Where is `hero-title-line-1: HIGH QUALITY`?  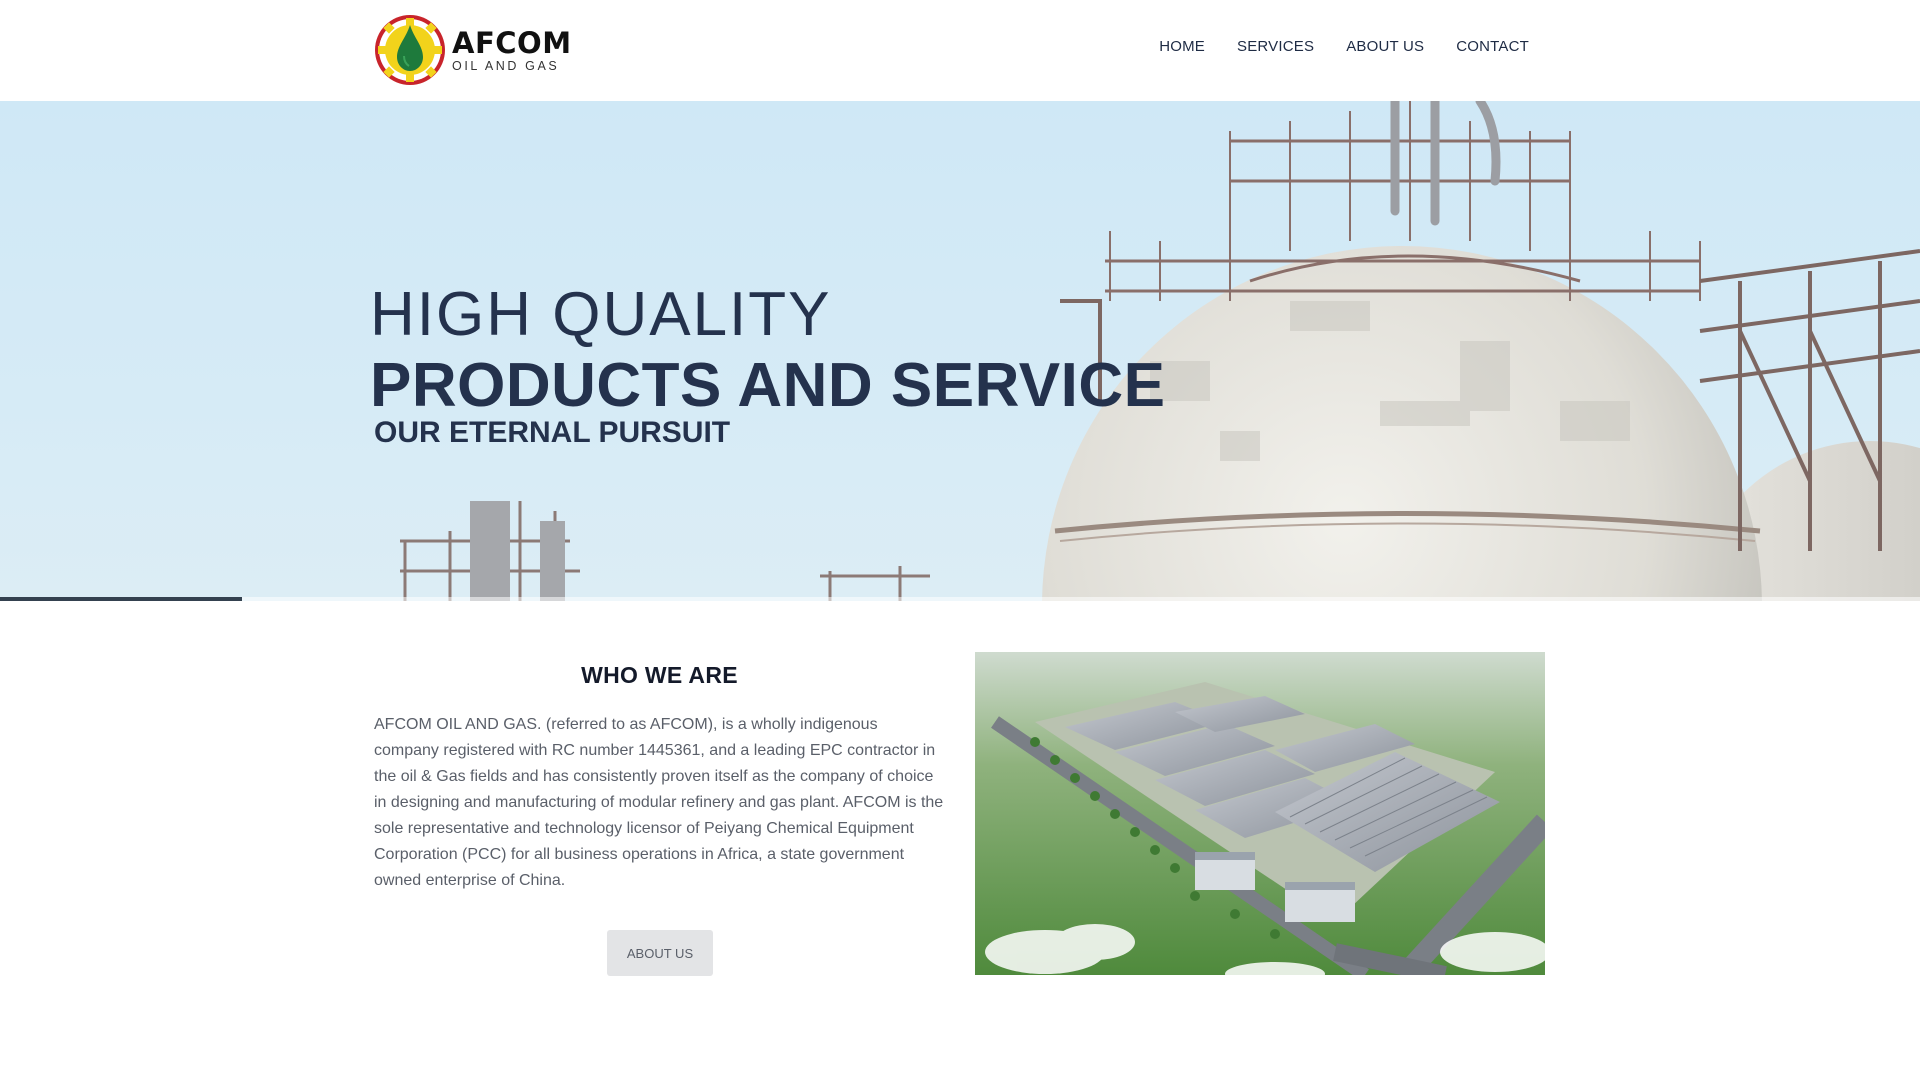 hero-title-line-1: HIGH QUALITY is located at coordinates (601, 314).